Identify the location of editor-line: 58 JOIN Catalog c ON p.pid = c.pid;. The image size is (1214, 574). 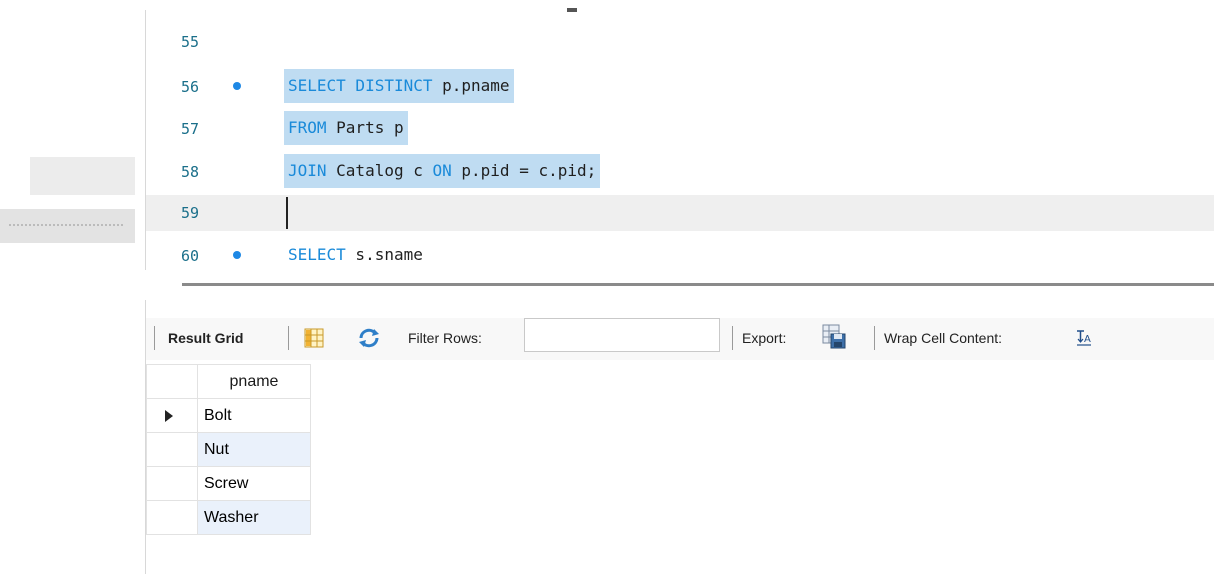
(680, 172).